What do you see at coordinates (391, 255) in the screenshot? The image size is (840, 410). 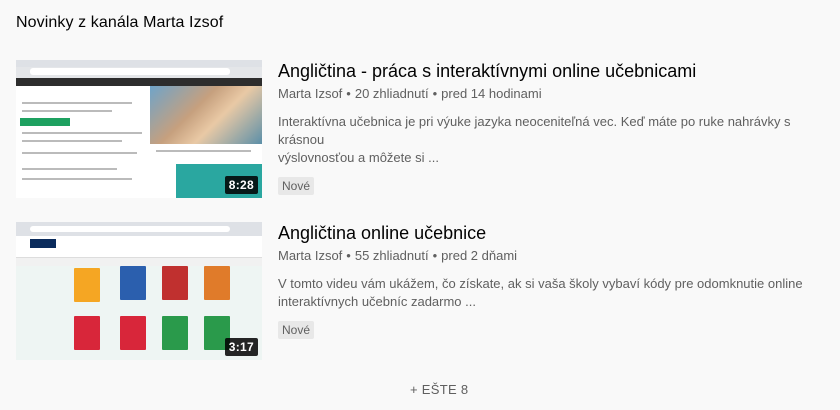 I see `view-count: 55 zhliadnutí` at bounding box center [391, 255].